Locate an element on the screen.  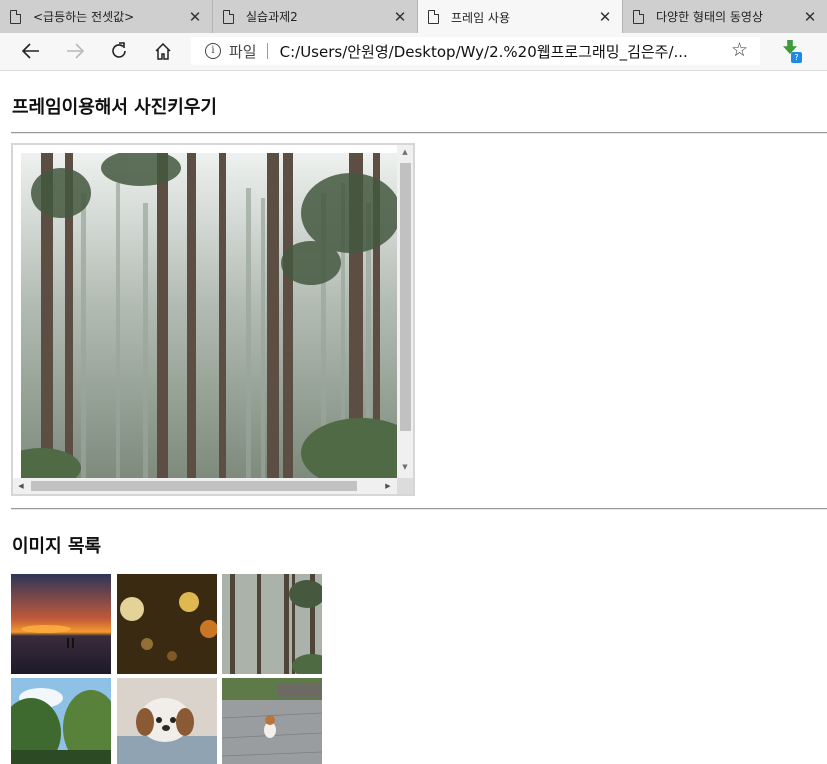
scroll-down-icon: ▼ is located at coordinates (405, 467).